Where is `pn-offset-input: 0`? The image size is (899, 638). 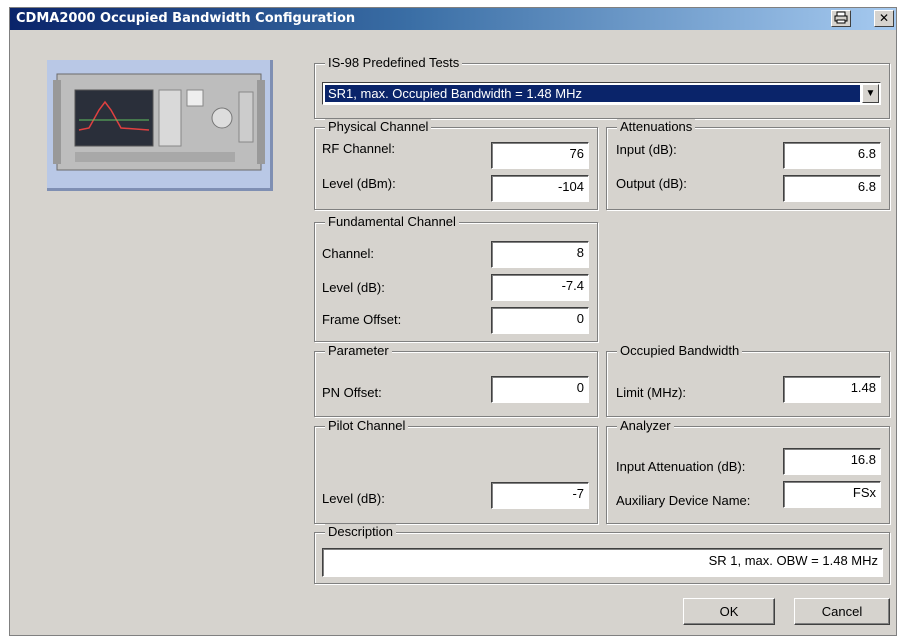 pn-offset-input: 0 is located at coordinates (540, 389).